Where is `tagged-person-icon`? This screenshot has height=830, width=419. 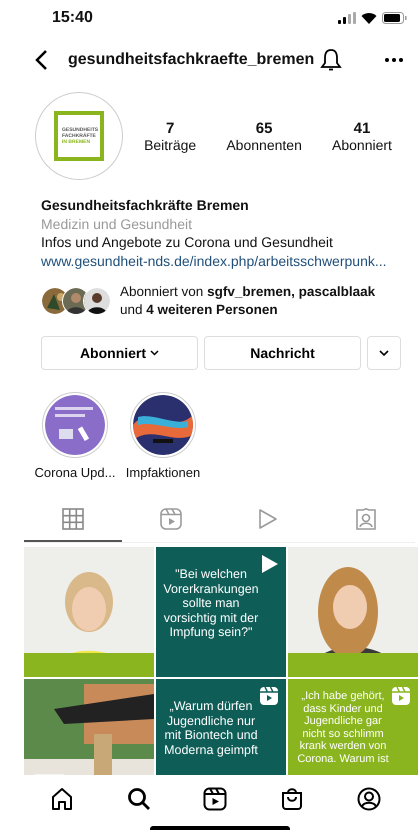
tagged-person-icon is located at coordinates (366, 519).